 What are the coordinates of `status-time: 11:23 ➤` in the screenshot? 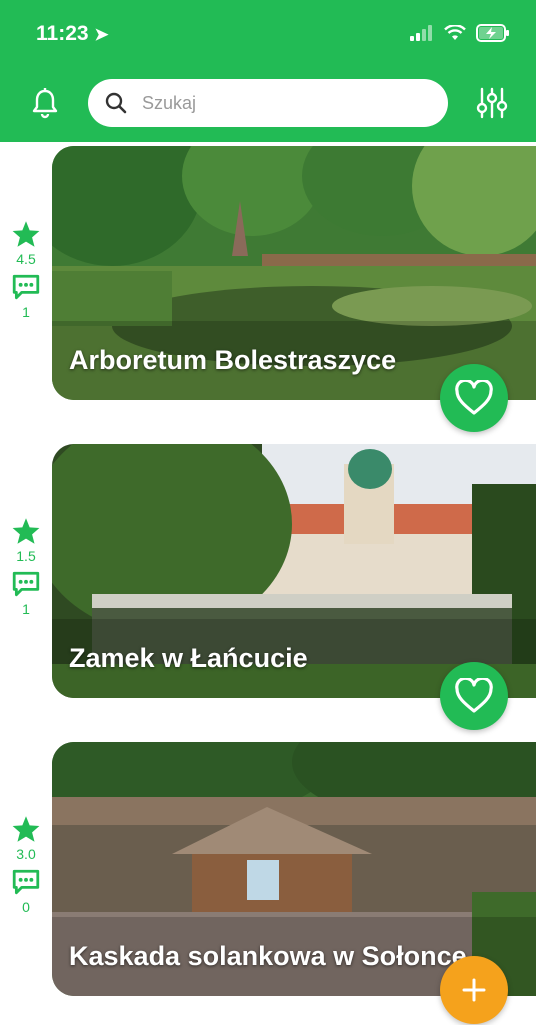 It's located at (72, 33).